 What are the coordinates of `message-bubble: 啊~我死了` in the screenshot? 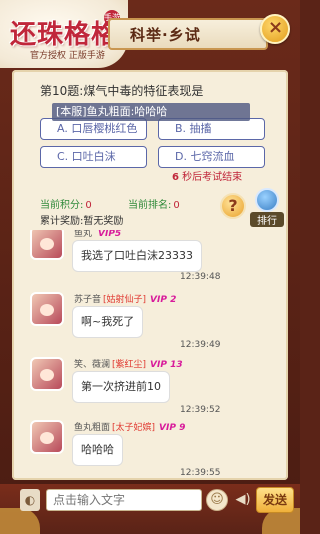 It's located at (108, 322).